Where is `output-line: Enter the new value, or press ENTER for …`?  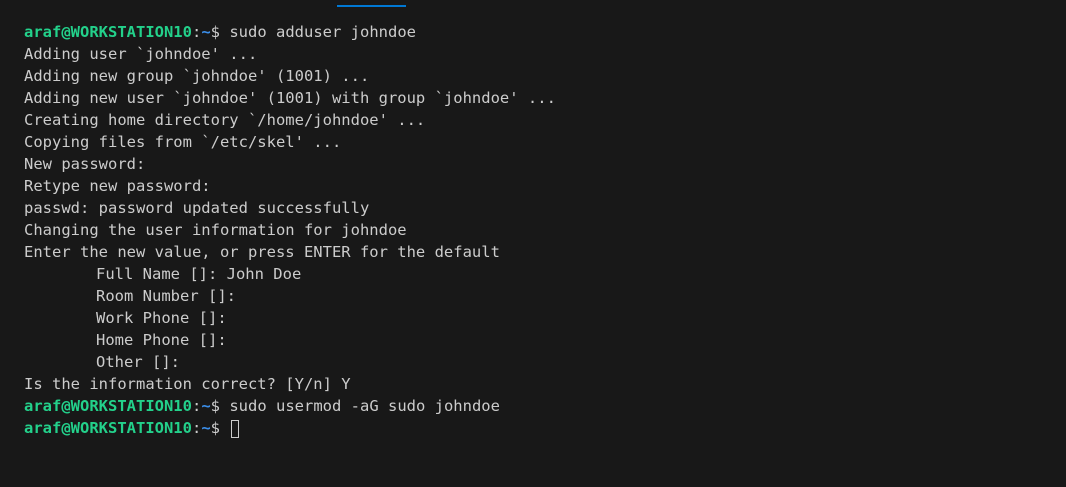
output-line: Enter the new value, or press ENTER for … is located at coordinates (262, 252).